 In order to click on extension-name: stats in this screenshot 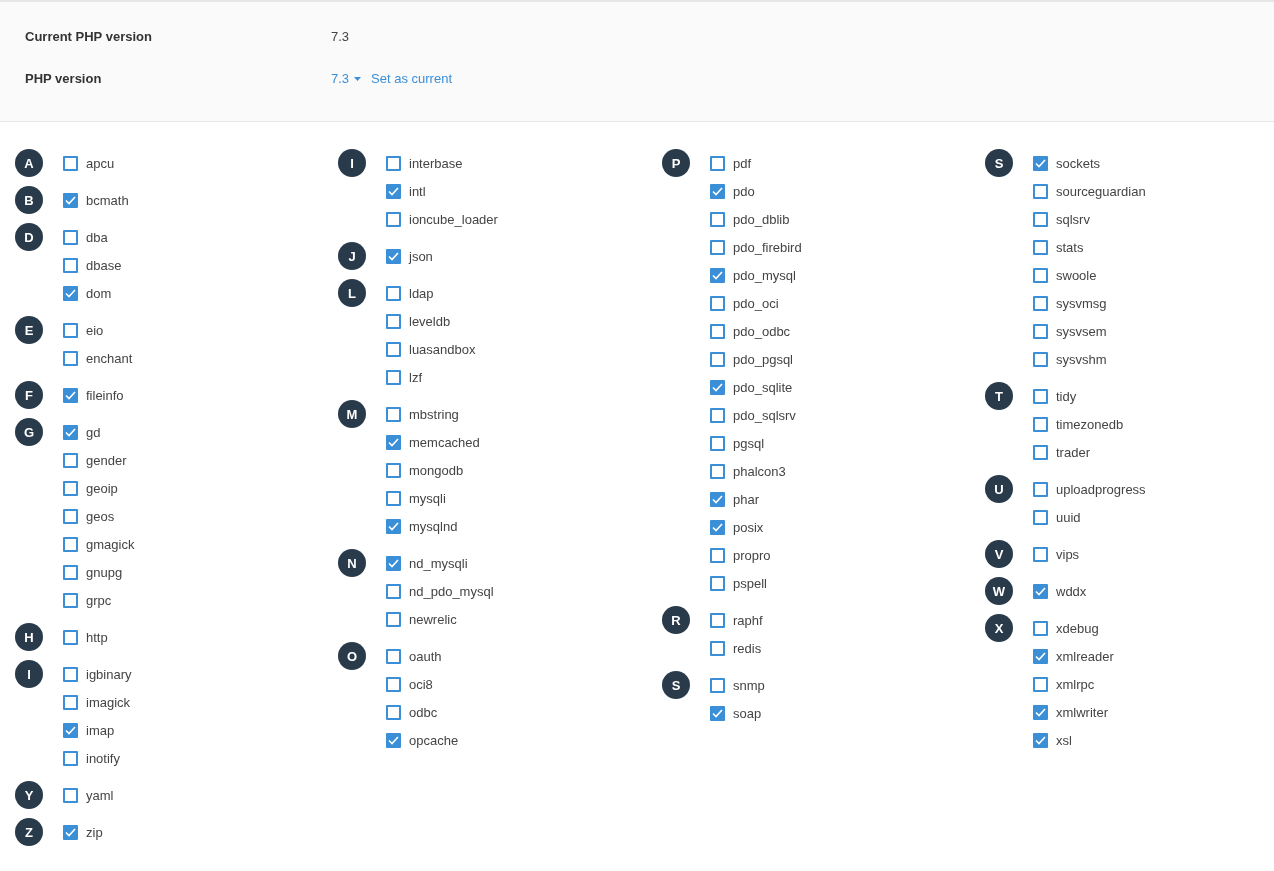, I will do `click(1070, 247)`.